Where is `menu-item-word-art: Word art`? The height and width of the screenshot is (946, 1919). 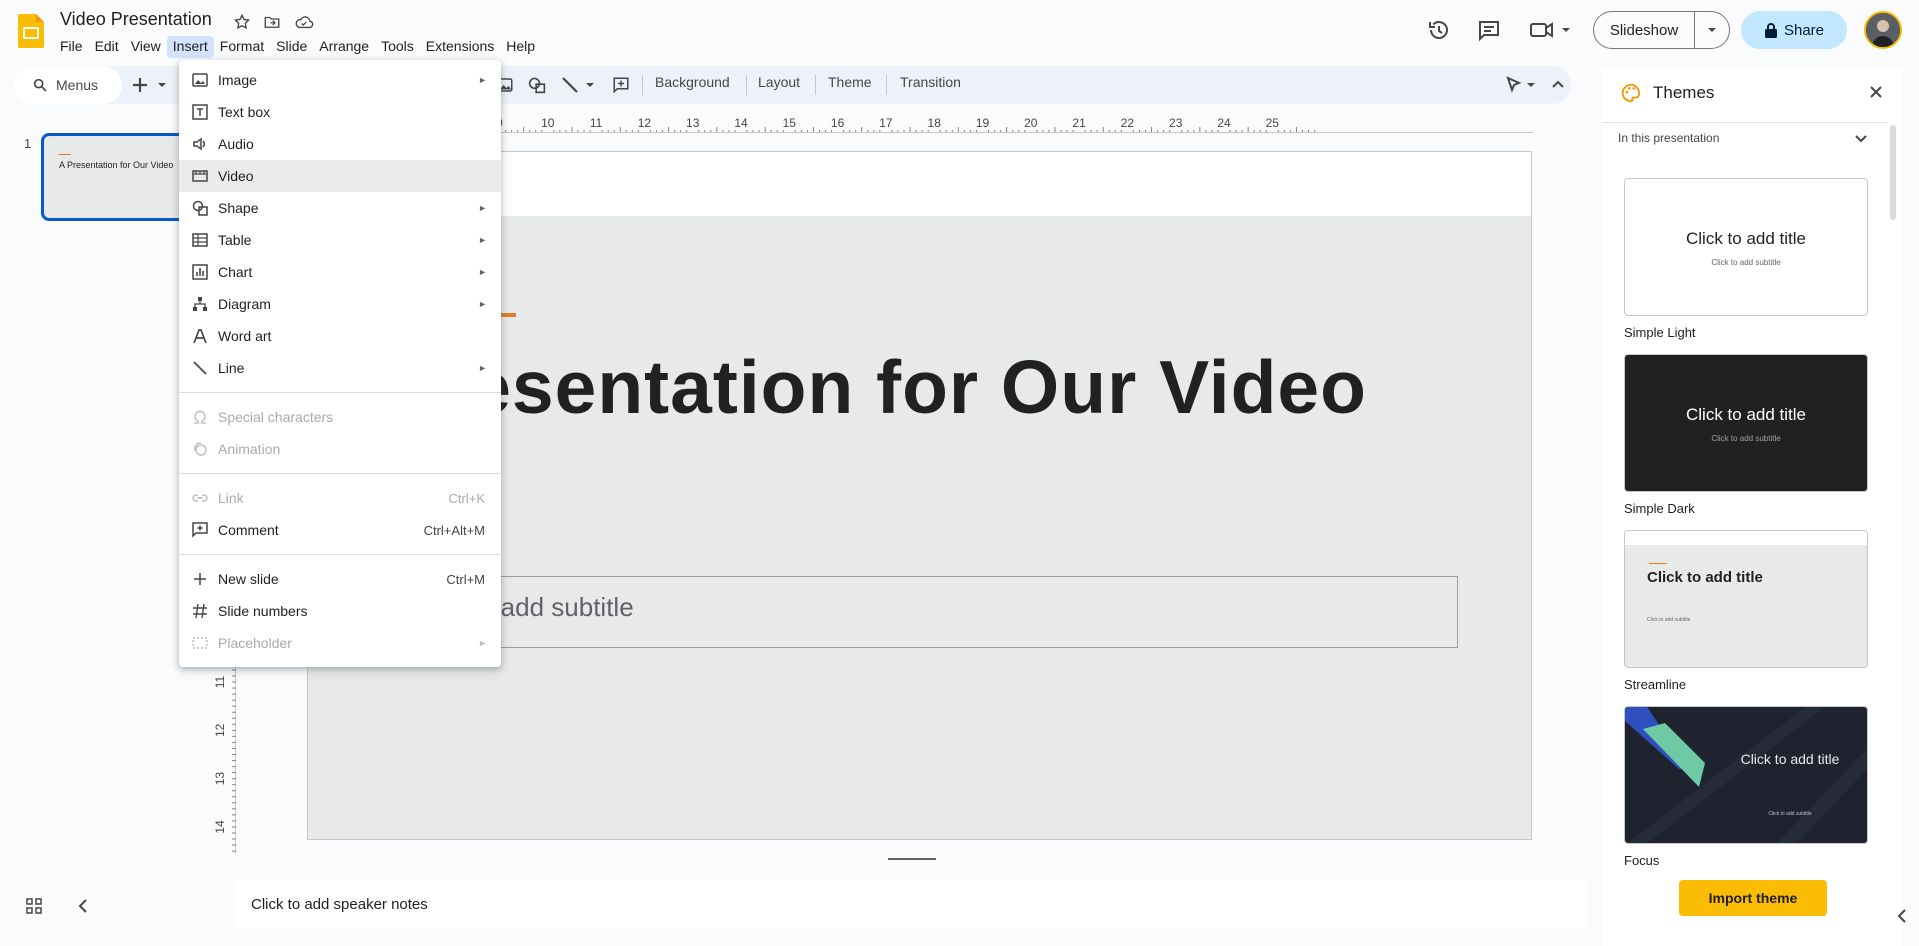 menu-item-word-art: Word art is located at coordinates (340, 336).